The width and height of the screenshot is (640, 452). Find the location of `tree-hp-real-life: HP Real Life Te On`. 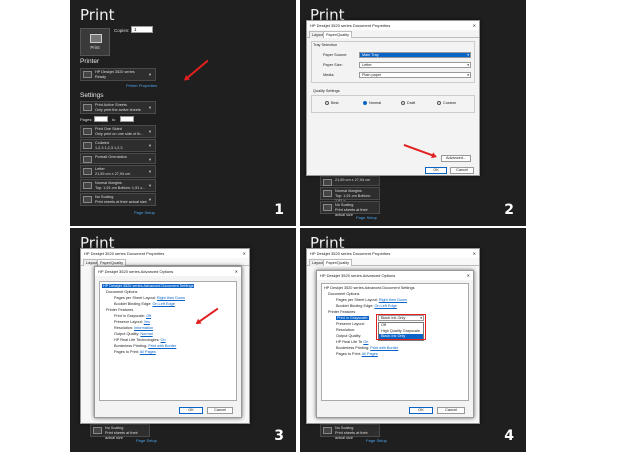

tree-hp-real-life: HP Real Life Te On is located at coordinates (352, 342).